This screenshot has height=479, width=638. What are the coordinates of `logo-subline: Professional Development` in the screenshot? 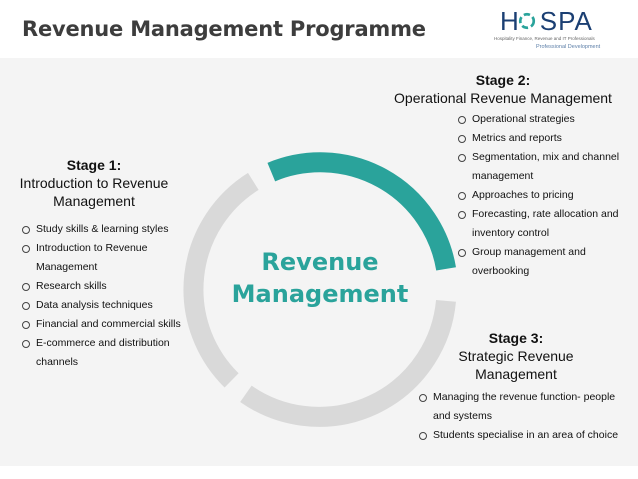 It's located at (568, 47).